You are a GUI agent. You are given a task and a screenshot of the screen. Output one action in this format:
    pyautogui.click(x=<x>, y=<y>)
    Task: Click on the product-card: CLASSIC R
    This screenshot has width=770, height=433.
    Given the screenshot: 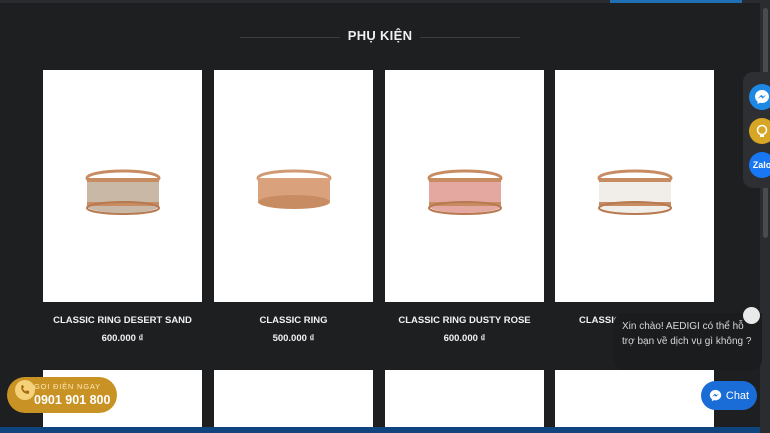 What is the action you would take?
    pyautogui.click(x=634, y=201)
    